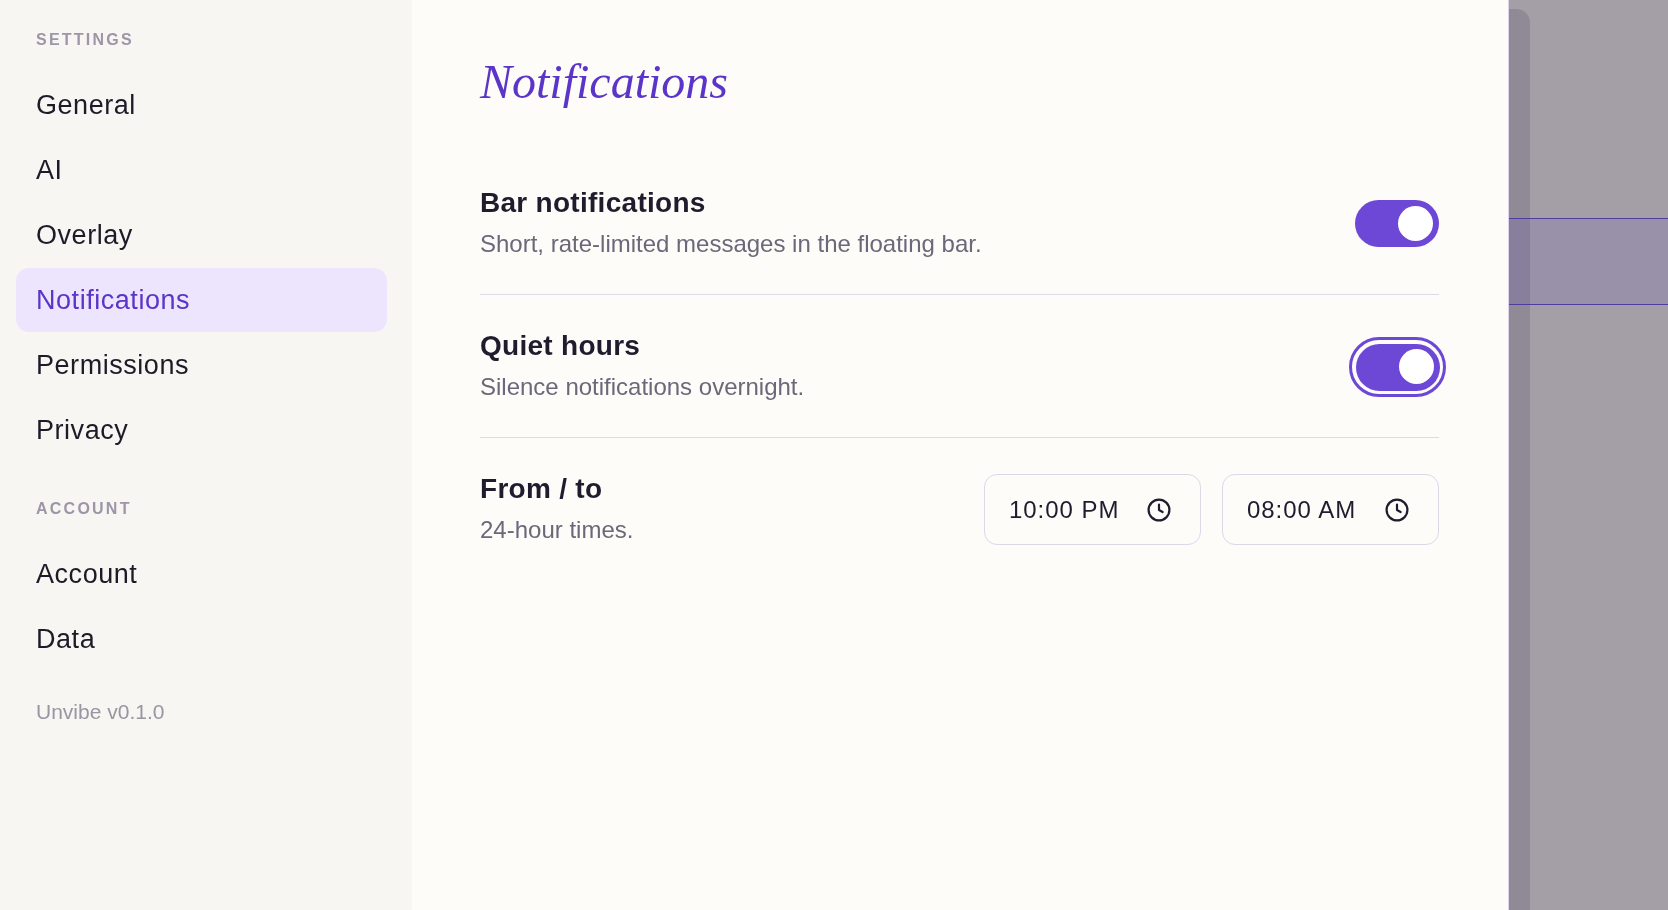  What do you see at coordinates (85, 40) in the screenshot?
I see `section-heading: SETTINGS` at bounding box center [85, 40].